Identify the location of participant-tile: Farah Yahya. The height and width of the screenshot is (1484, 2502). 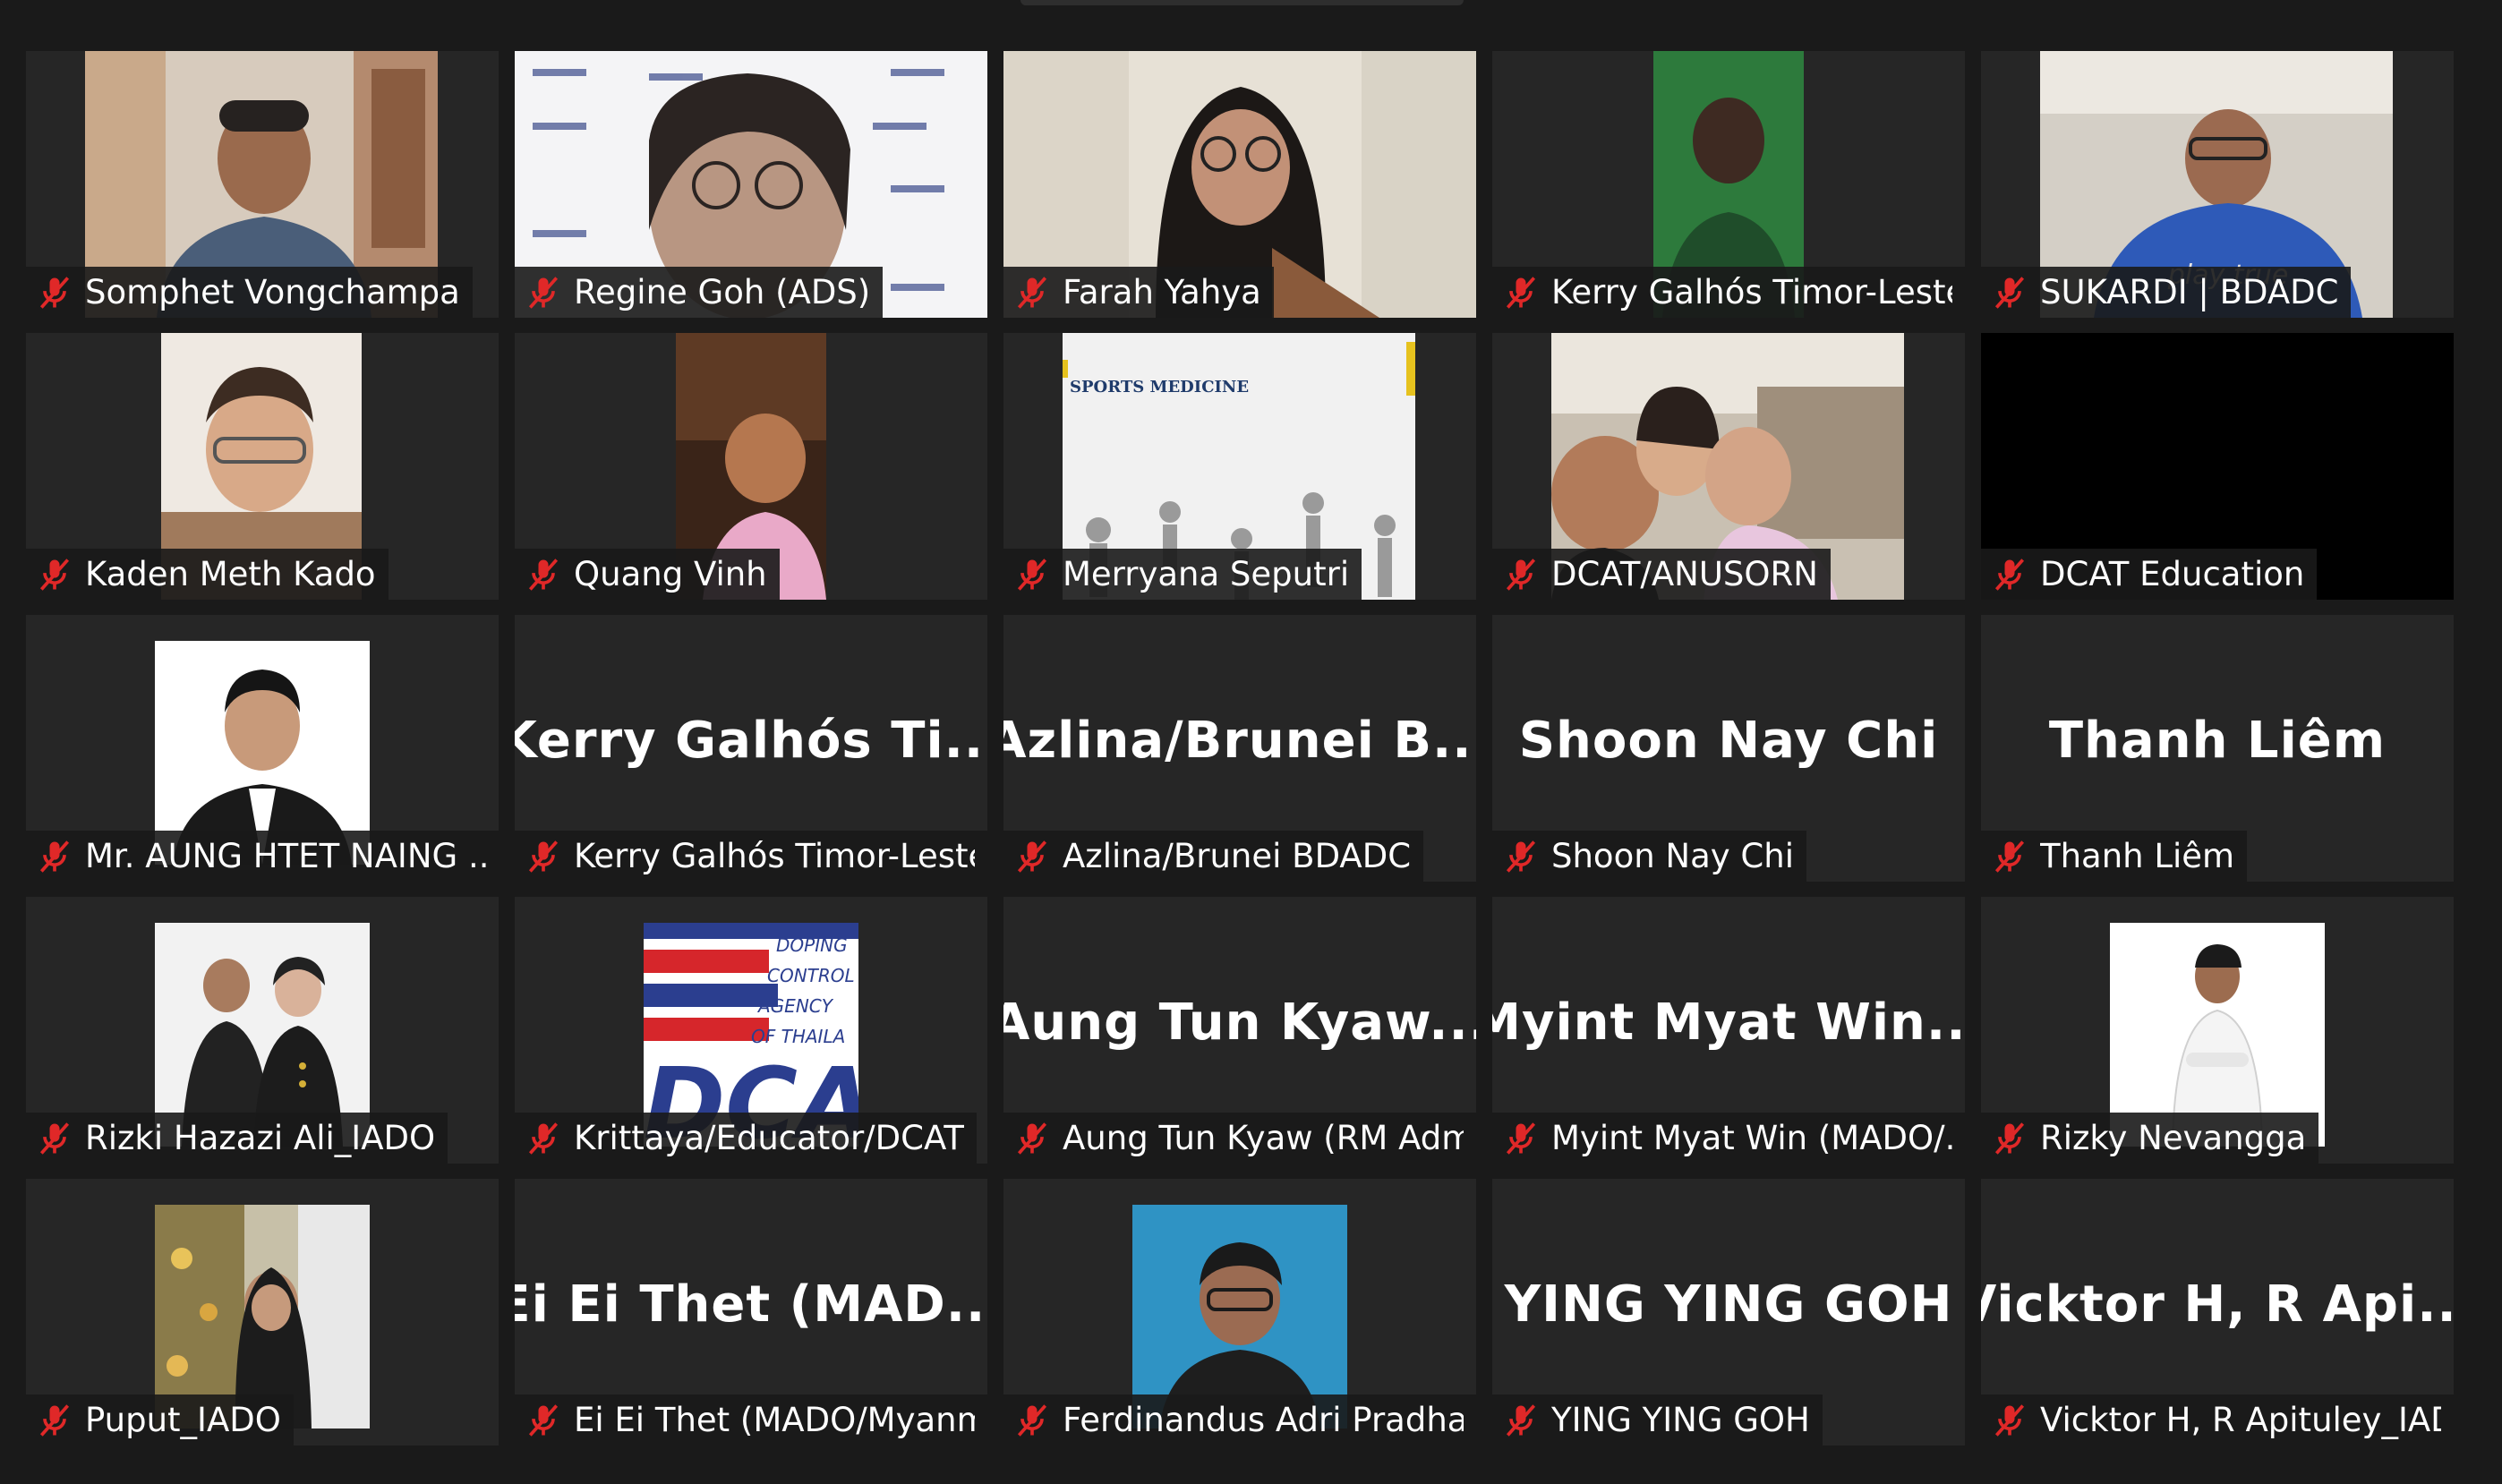
(1239, 184).